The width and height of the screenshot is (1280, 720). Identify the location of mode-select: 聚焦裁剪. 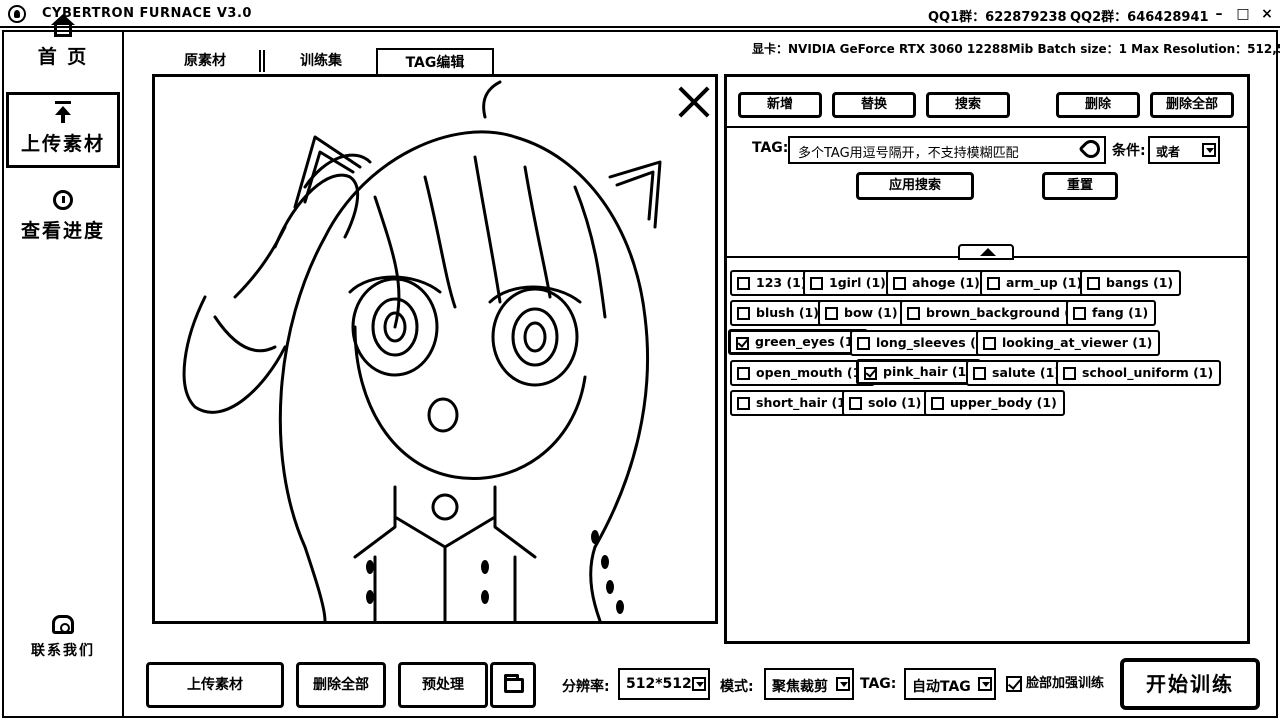
(809, 684).